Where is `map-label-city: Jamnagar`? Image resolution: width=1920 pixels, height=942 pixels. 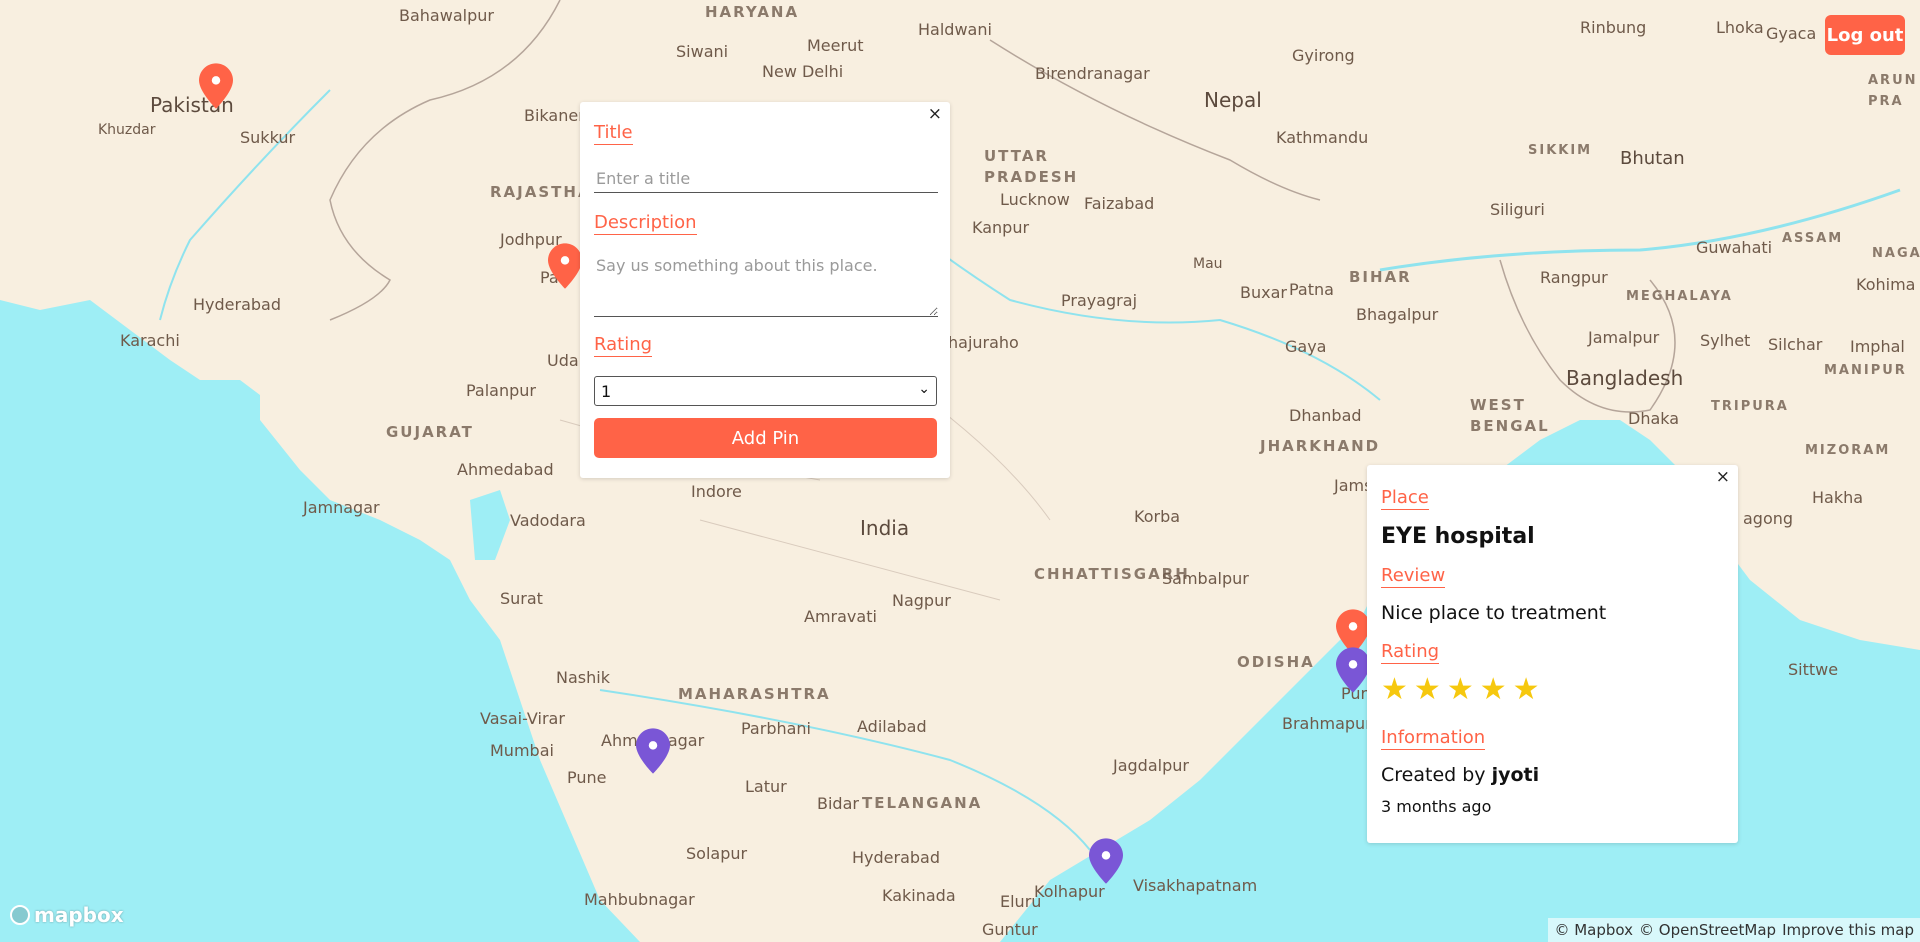 map-label-city: Jamnagar is located at coordinates (341, 507).